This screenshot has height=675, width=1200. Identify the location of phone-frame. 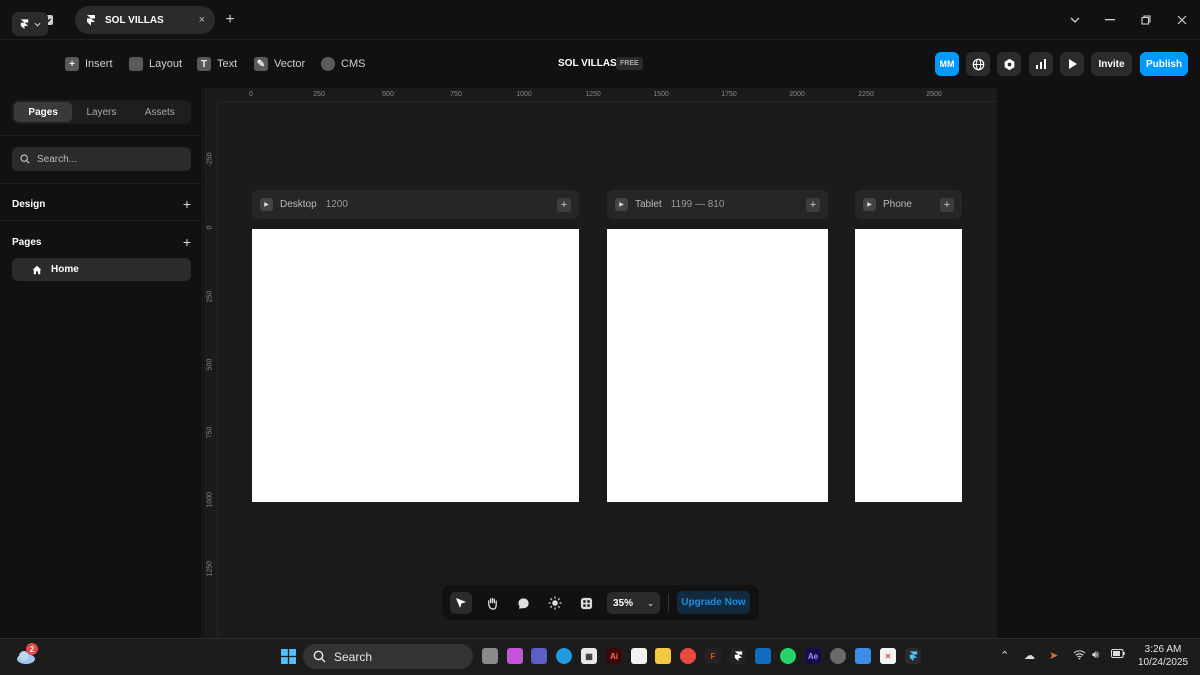
(908, 365).